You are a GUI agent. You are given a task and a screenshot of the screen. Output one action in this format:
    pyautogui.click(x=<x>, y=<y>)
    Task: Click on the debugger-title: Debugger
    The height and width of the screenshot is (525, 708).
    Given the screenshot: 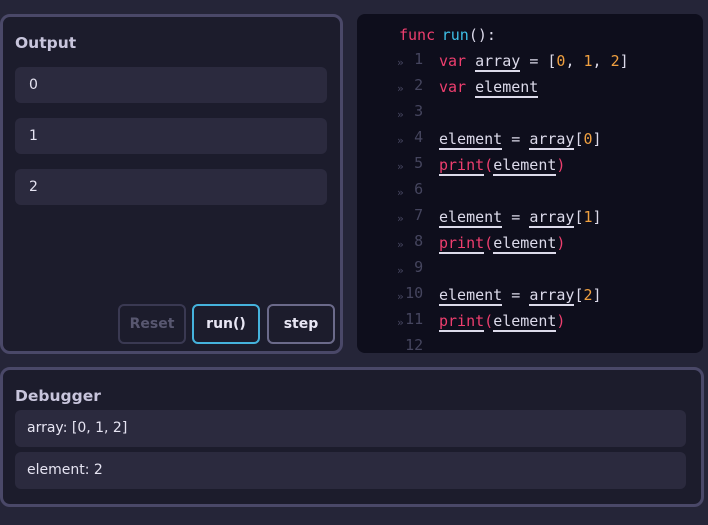 What is the action you would take?
    pyautogui.click(x=58, y=396)
    